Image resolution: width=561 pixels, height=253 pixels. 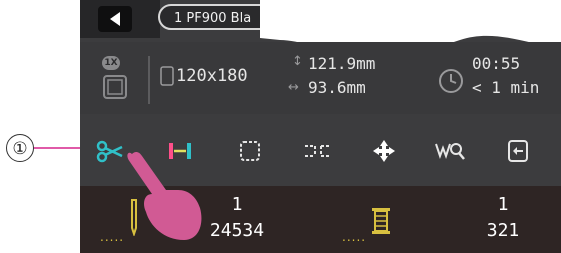 I want to click on header-left, so click(x=120, y=19).